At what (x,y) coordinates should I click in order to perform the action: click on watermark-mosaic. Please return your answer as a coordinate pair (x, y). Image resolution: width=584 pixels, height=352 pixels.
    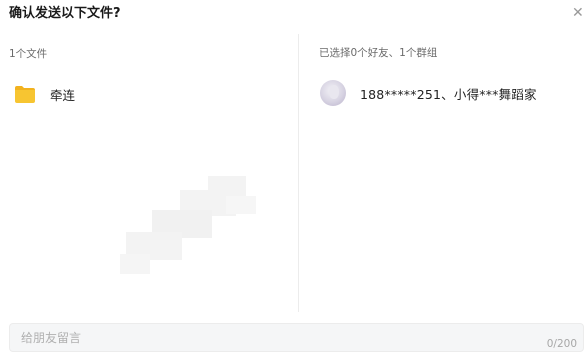
    Looking at the image, I should click on (191, 227).